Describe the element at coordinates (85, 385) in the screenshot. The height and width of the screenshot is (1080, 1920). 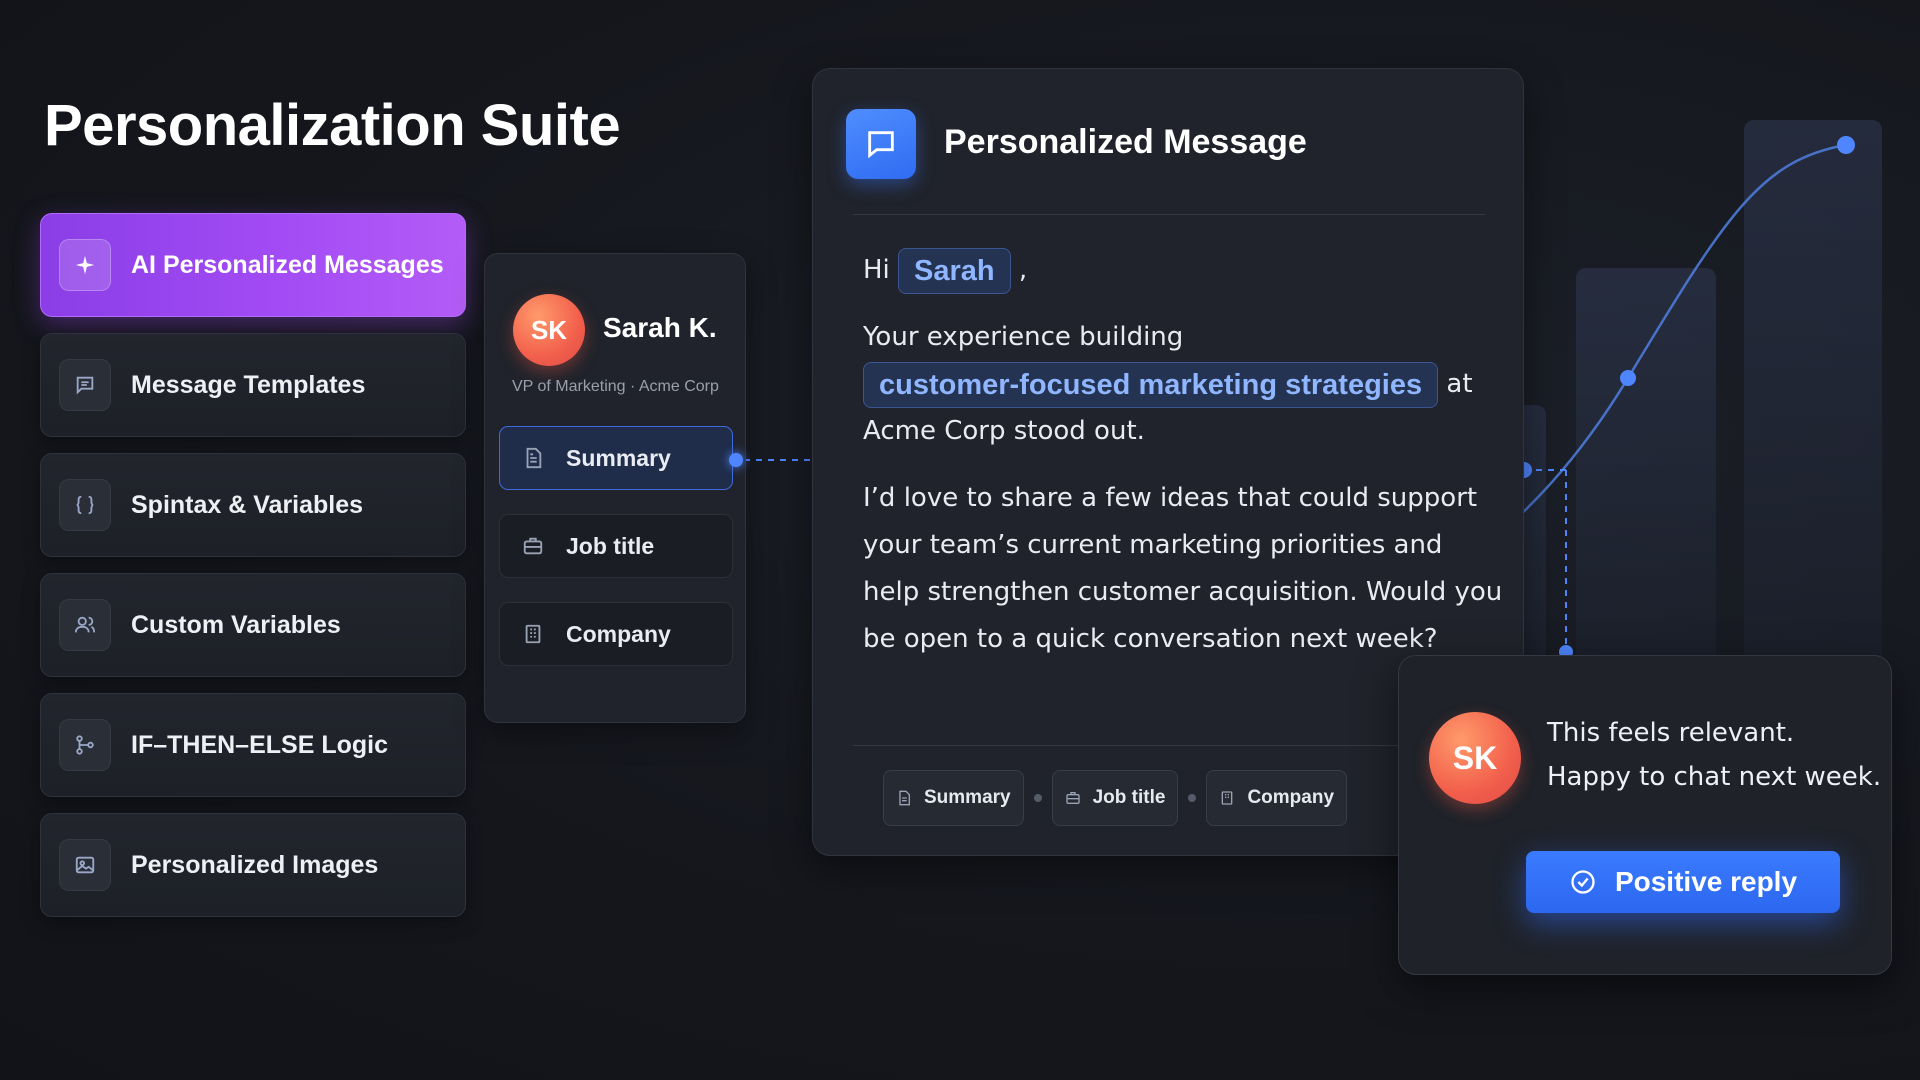
I see `message-template-icon` at that location.